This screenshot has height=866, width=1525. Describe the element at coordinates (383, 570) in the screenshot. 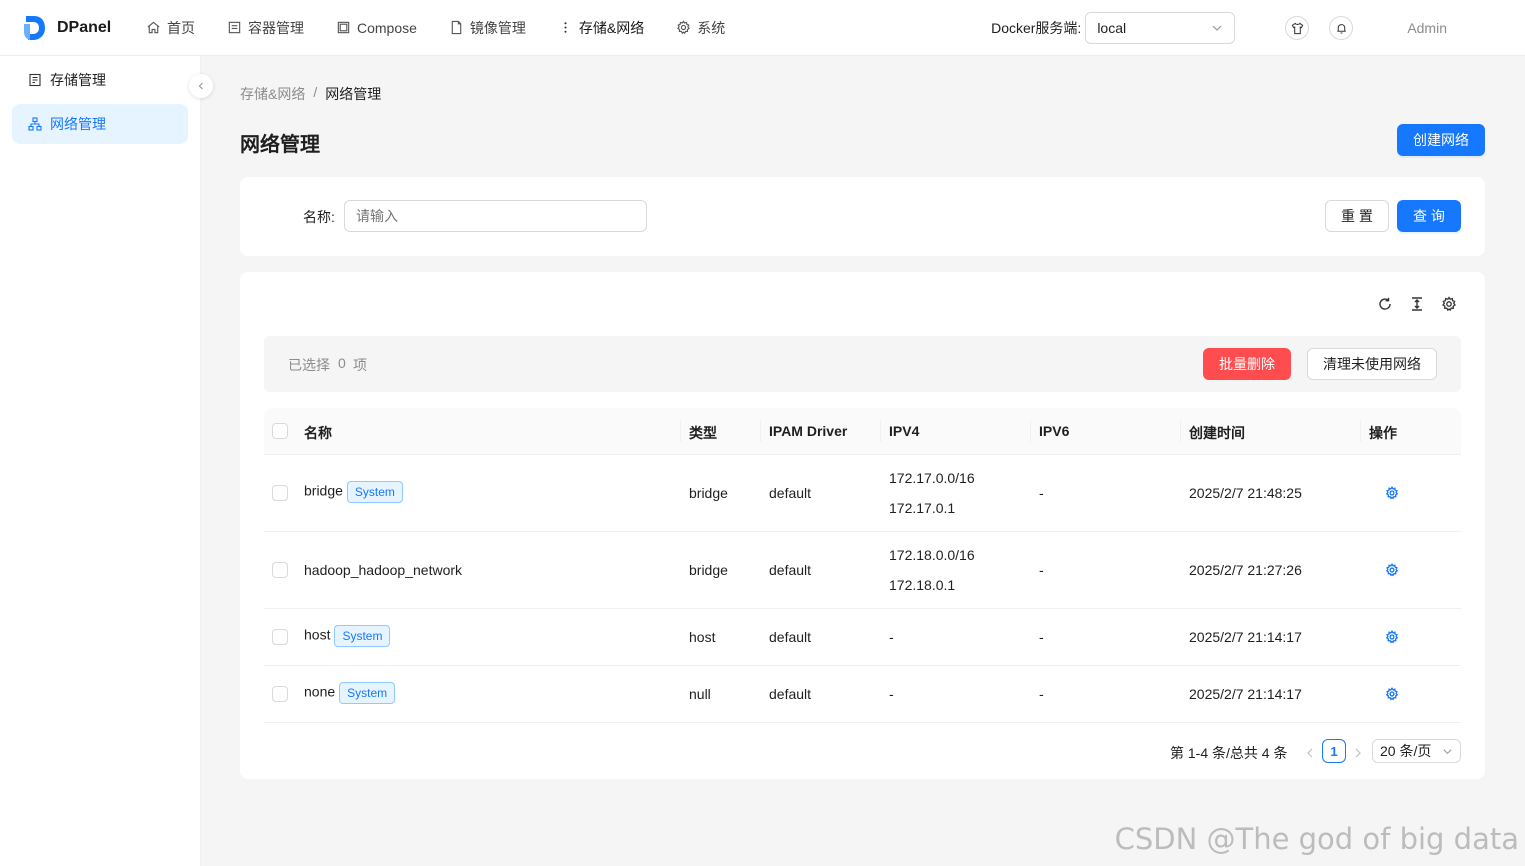

I see `network-name: hadoop_hadoop_network` at that location.